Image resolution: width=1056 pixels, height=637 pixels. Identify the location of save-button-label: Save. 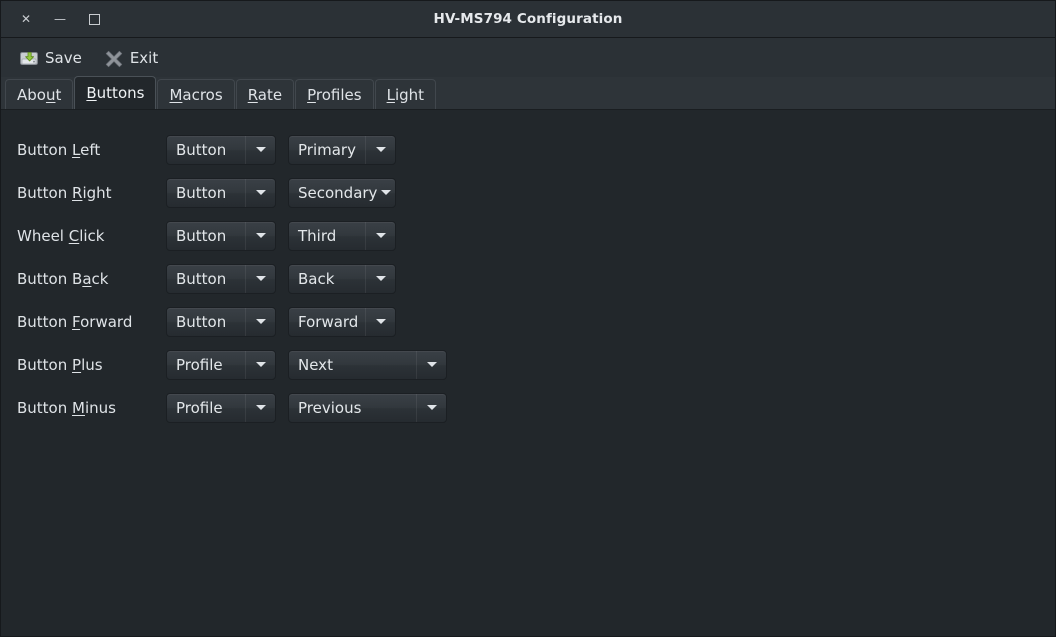
(63, 57).